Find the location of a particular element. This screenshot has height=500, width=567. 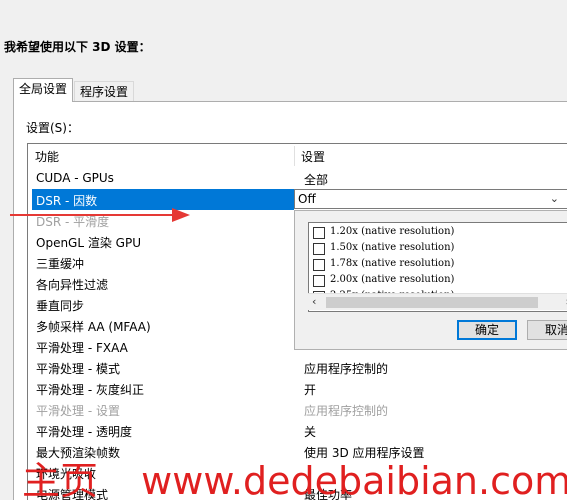

dsr-option-label: 1.20x (native resolution) is located at coordinates (392, 231).